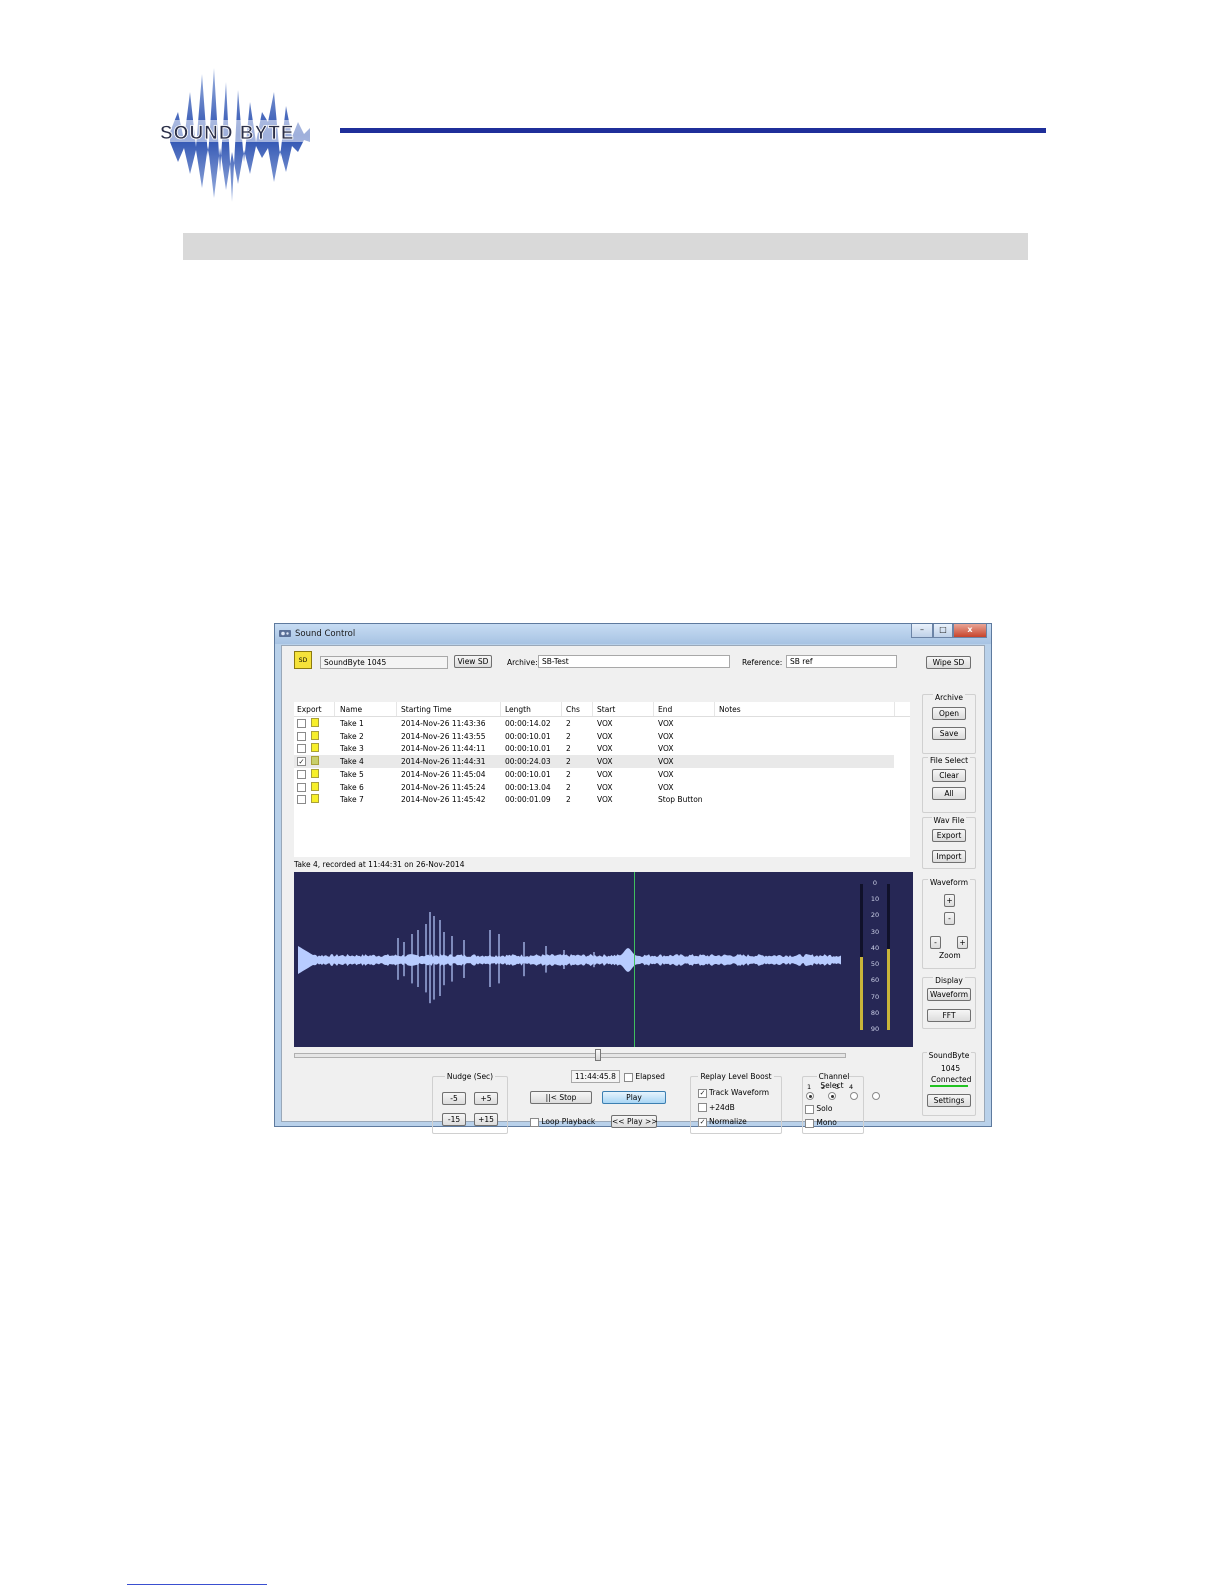 The image size is (1225, 1585). Describe the element at coordinates (943, 631) in the screenshot. I see `maximize-button: □` at that location.